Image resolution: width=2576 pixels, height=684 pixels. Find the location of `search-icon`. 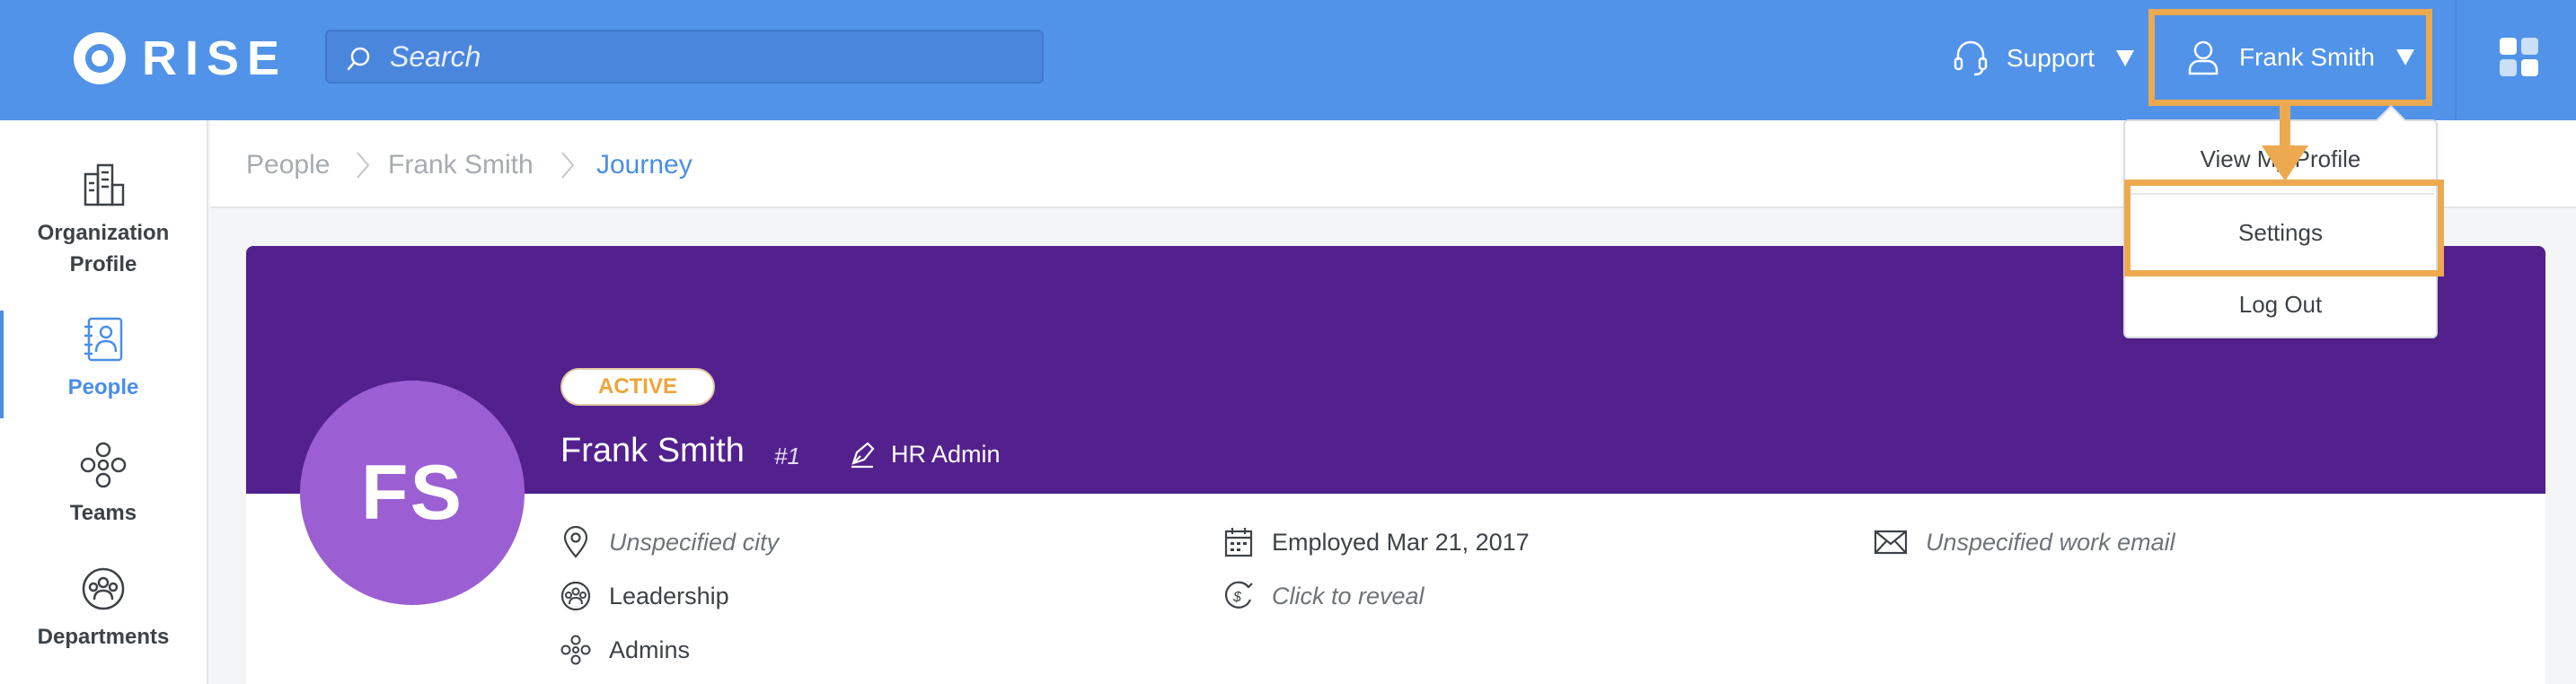

search-icon is located at coordinates (358, 59).